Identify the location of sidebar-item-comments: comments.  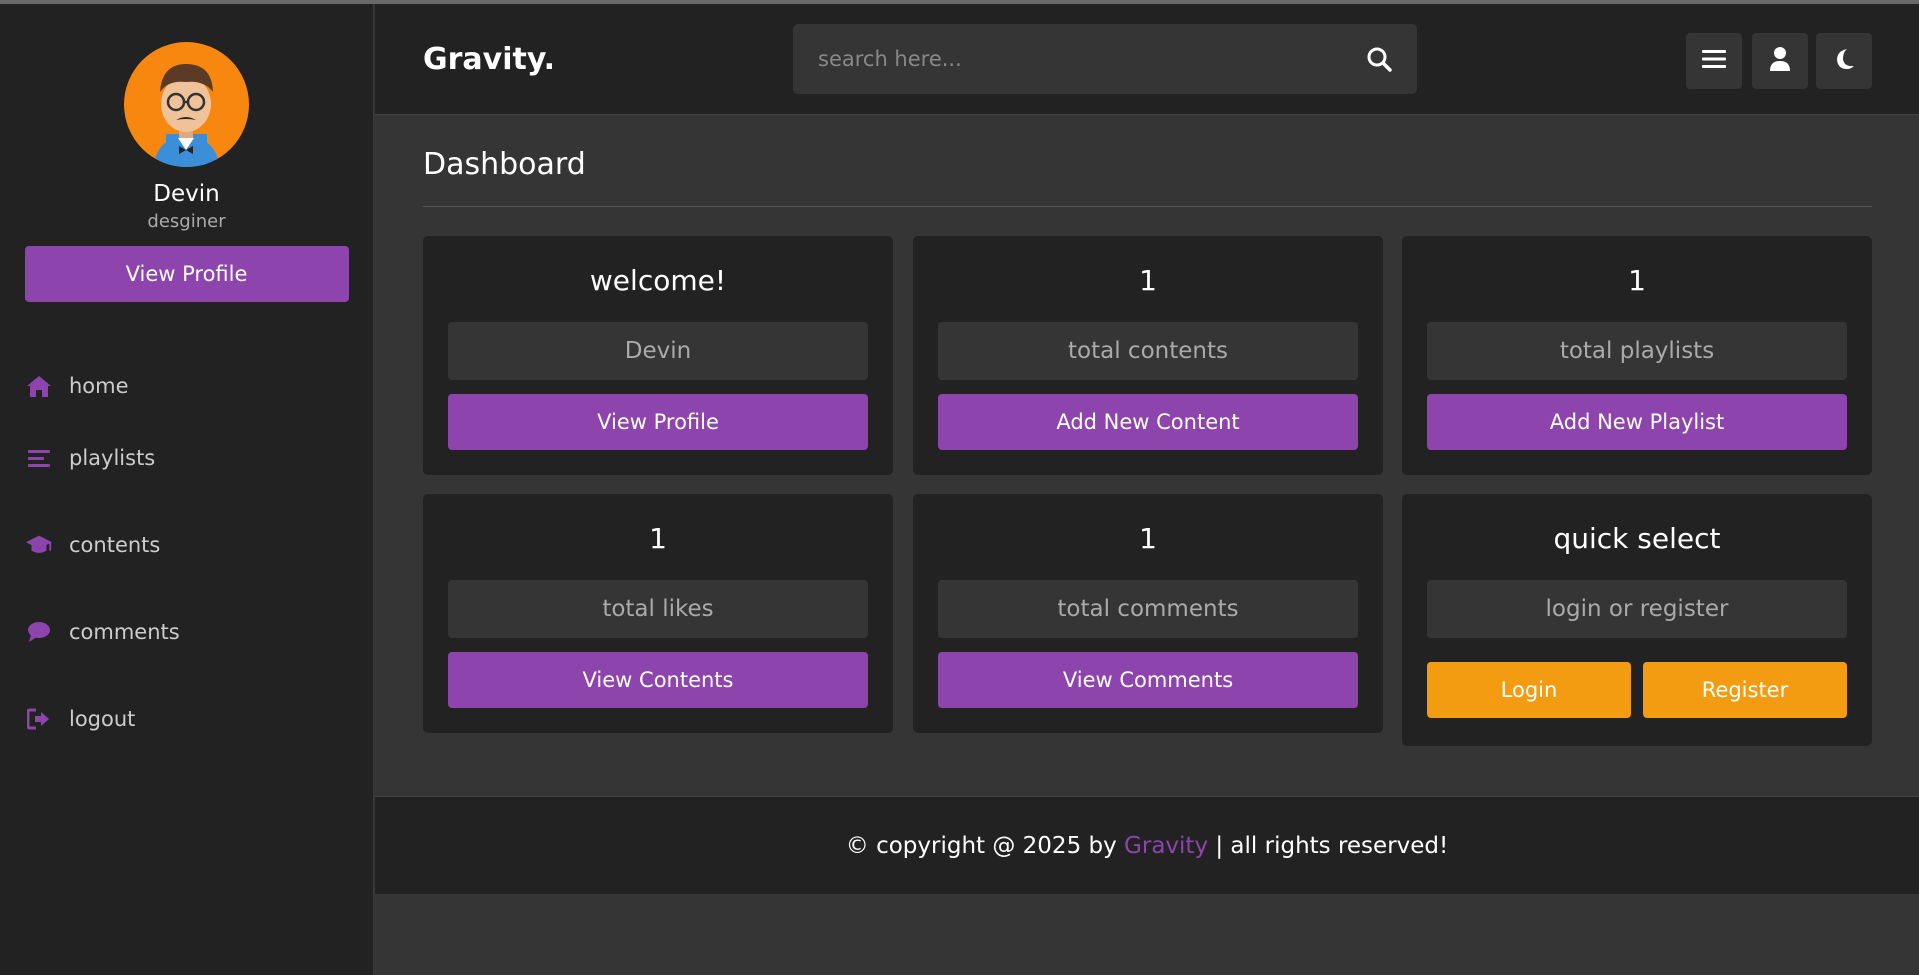
(186, 631).